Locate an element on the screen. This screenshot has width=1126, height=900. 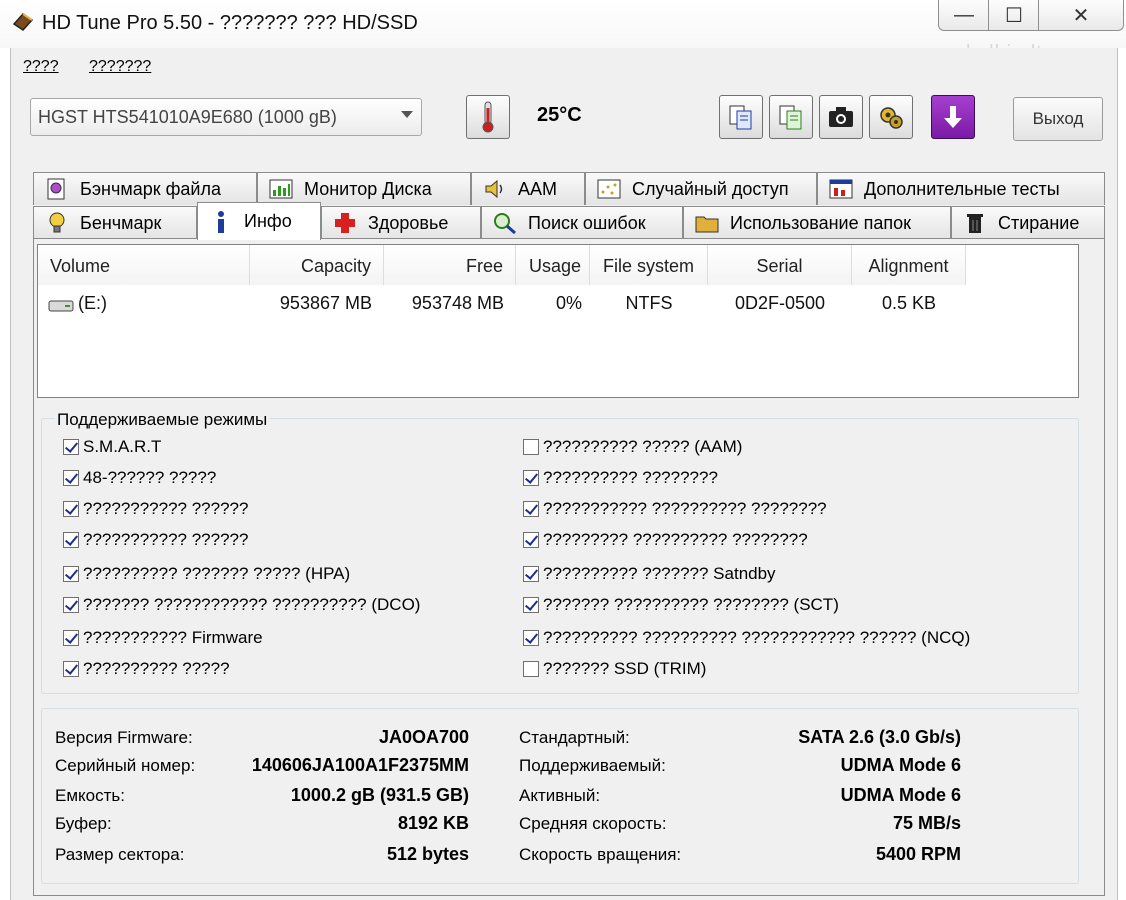
minimize-button: — is located at coordinates (964, 15).